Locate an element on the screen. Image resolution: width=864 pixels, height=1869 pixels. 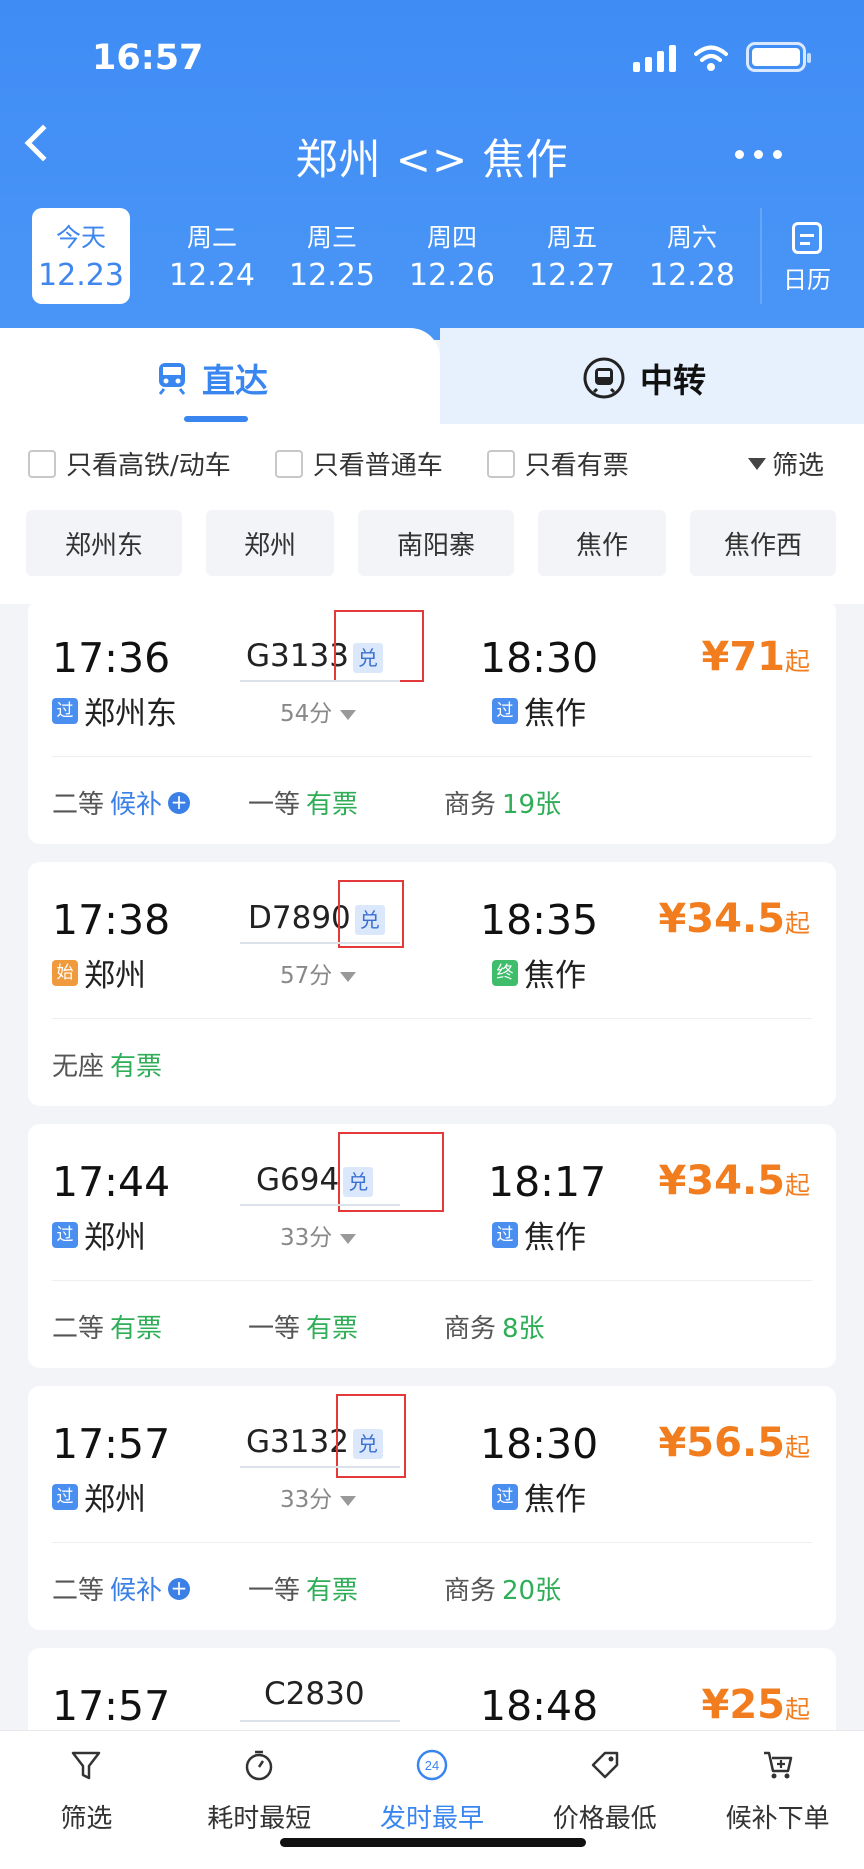
tab-indicator is located at coordinates (216, 419).